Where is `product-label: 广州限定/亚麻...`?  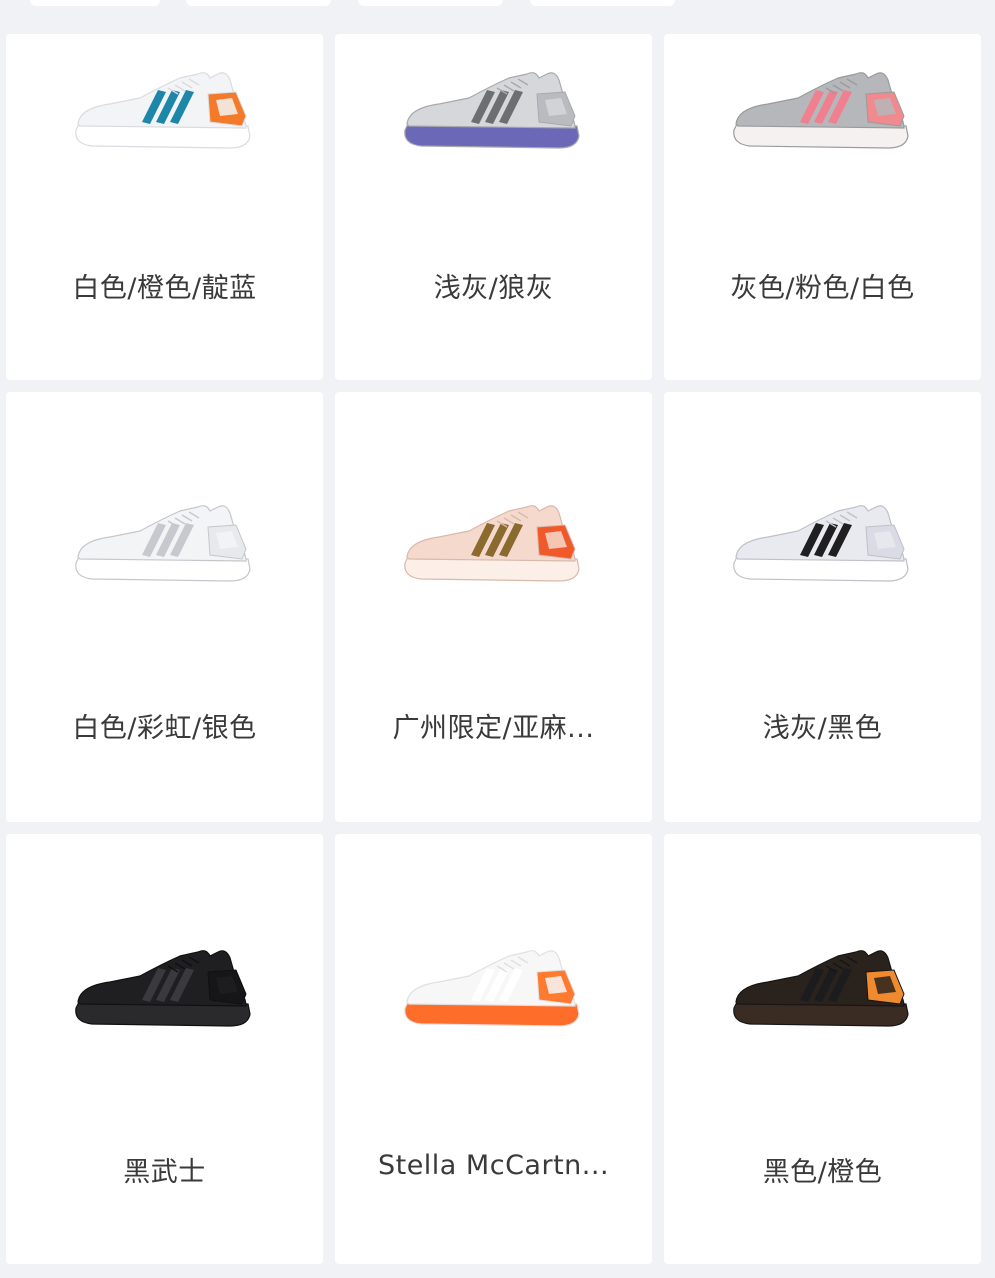 product-label: 广州限定/亚麻... is located at coordinates (493, 728).